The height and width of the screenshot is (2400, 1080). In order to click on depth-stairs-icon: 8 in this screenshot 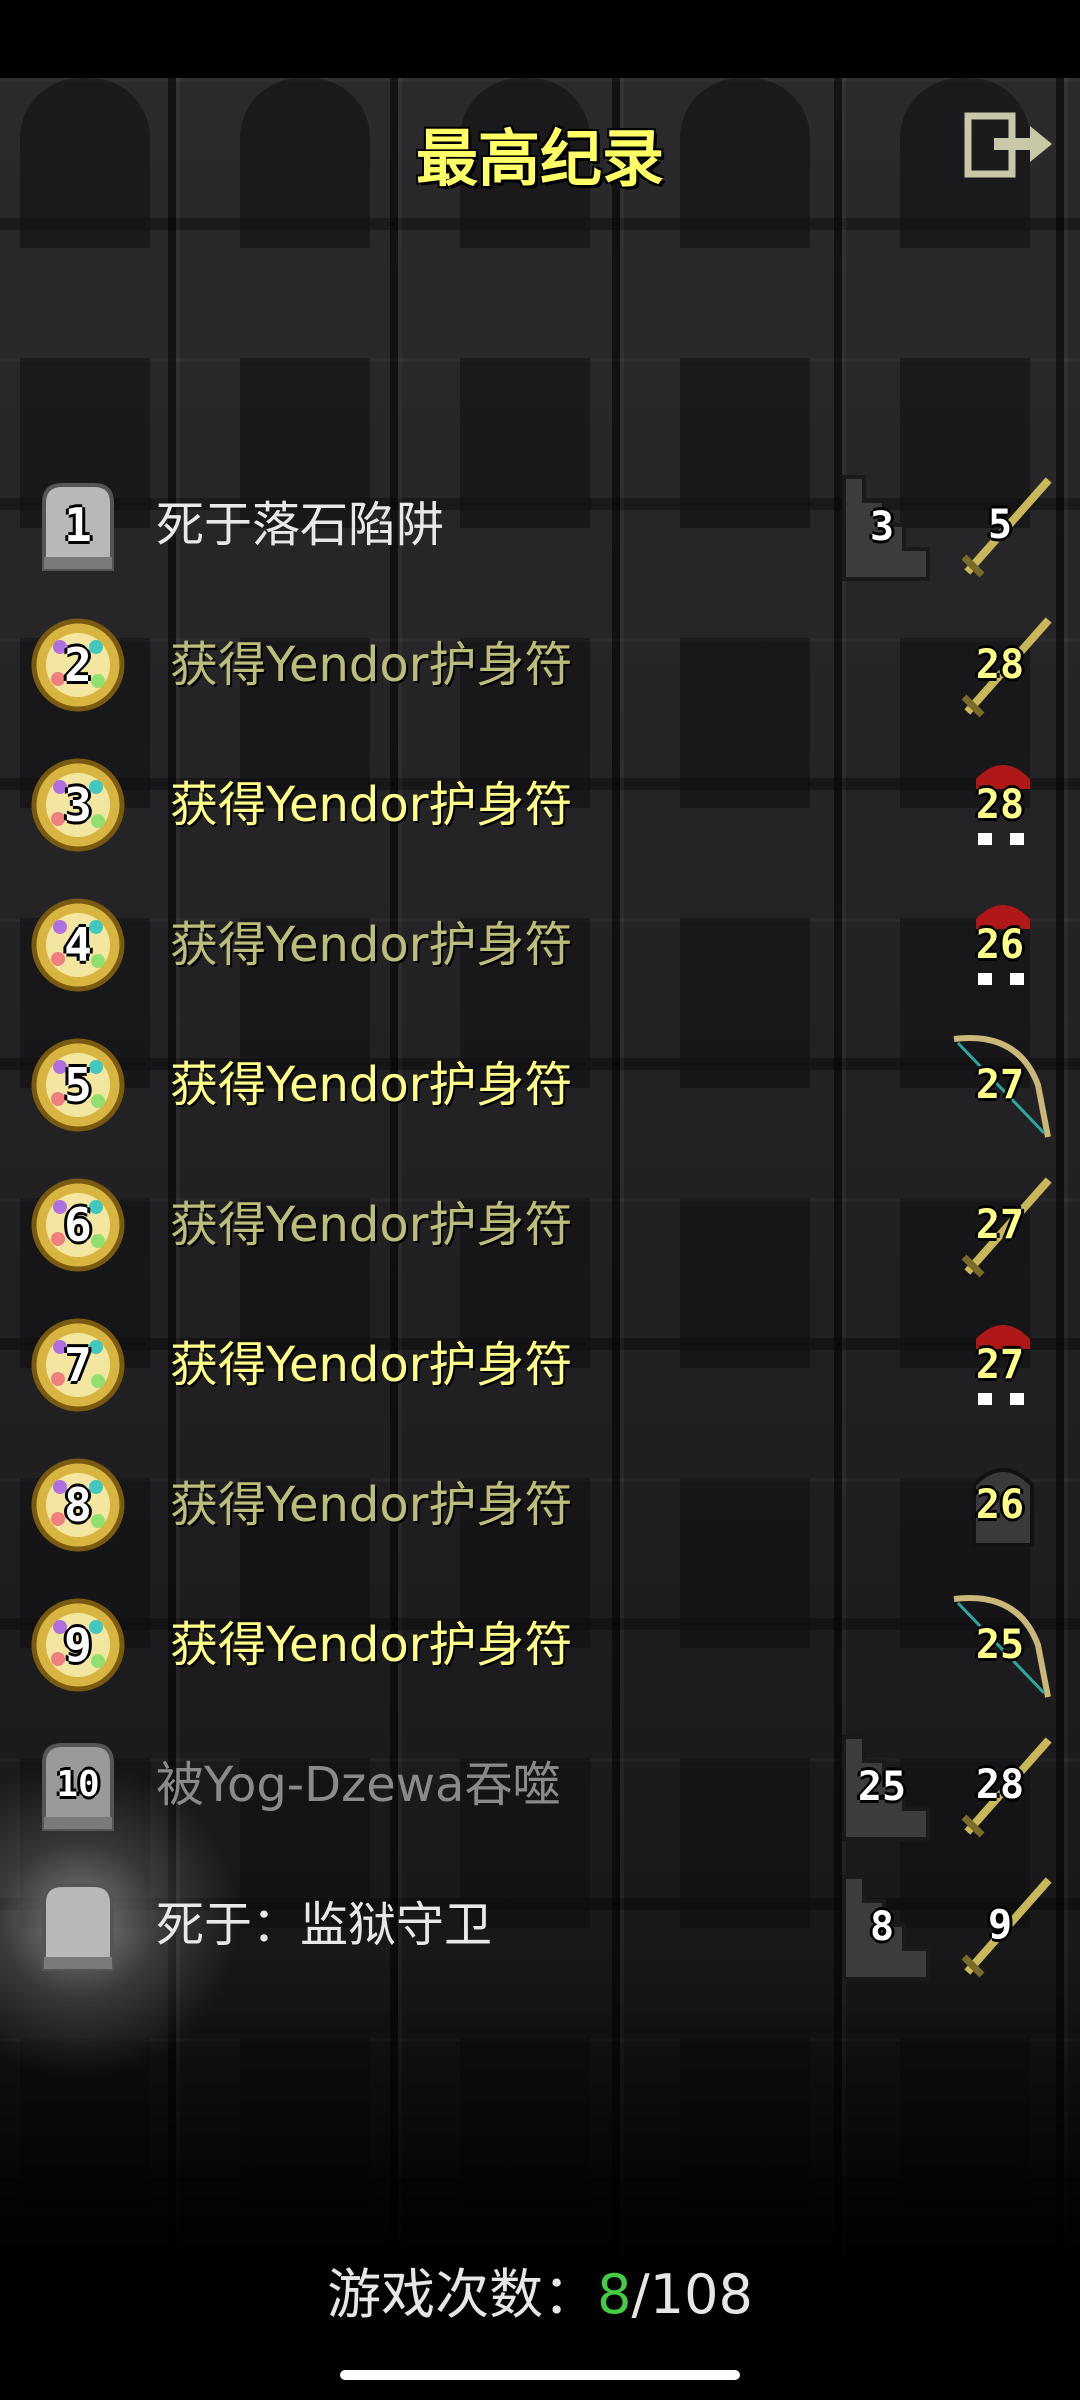, I will do `click(886, 1925)`.